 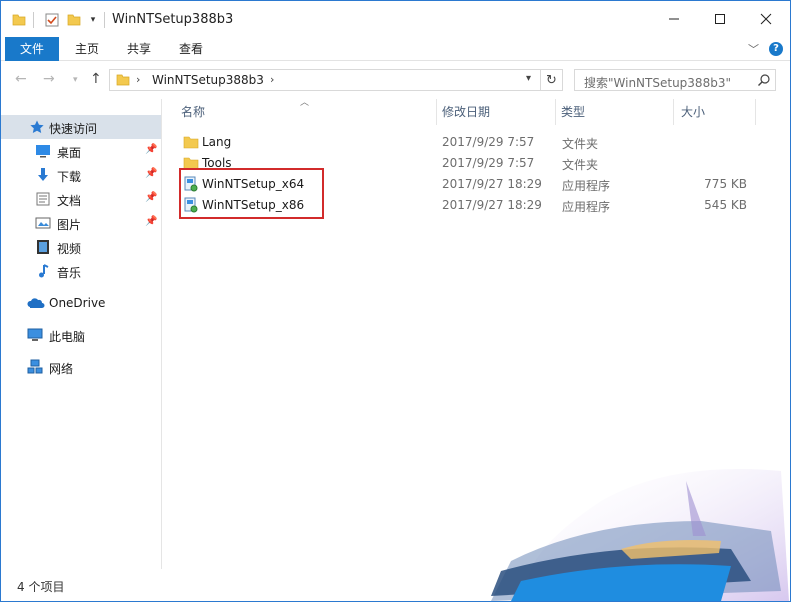 What do you see at coordinates (41, 587) in the screenshot?
I see `item-count: 4 个项目` at bounding box center [41, 587].